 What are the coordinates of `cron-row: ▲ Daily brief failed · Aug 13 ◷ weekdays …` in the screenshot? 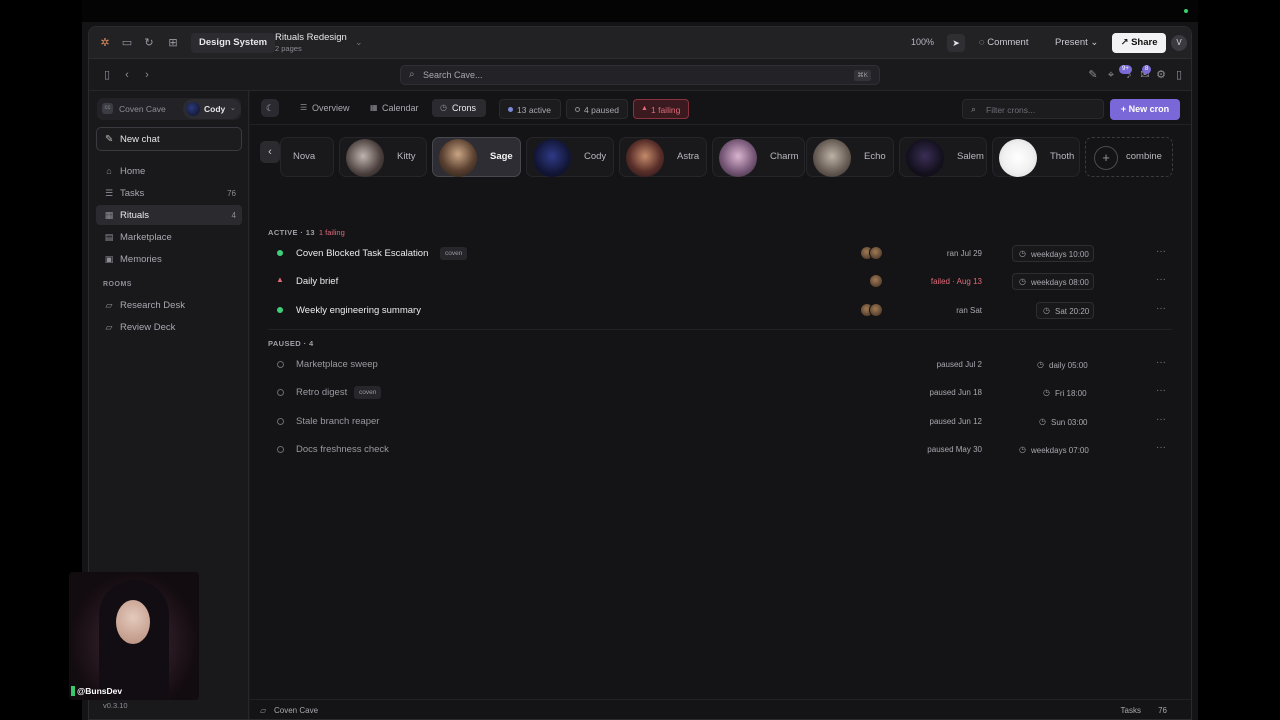 It's located at (720, 282).